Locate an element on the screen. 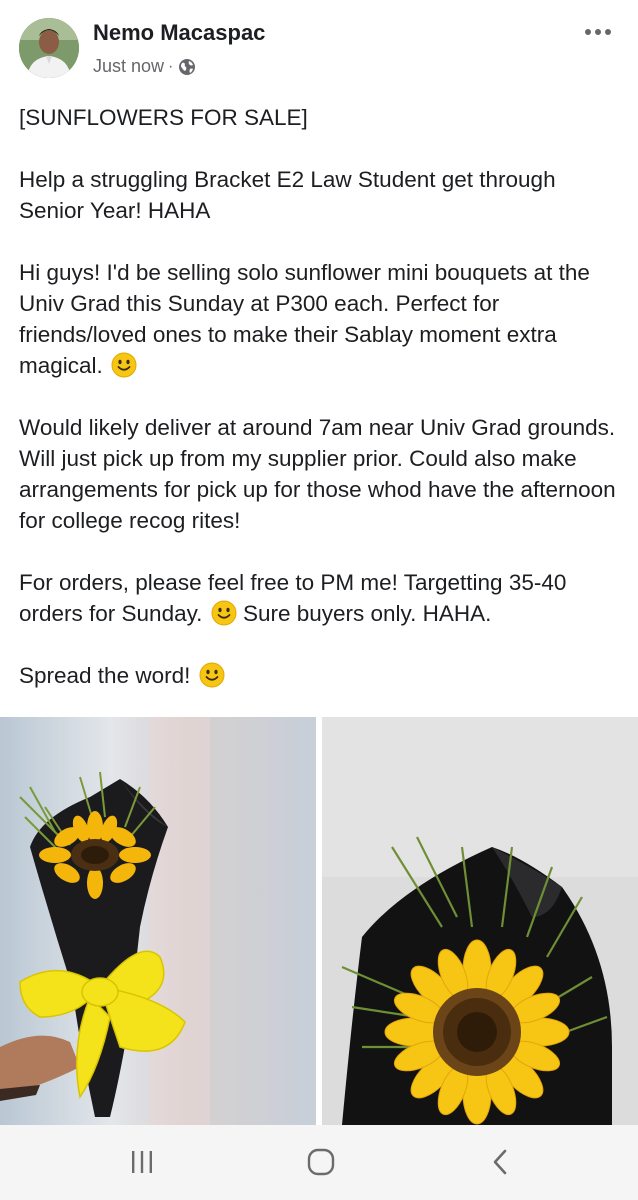 The height and width of the screenshot is (1200, 638). recent-apps-button is located at coordinates (142, 1162).